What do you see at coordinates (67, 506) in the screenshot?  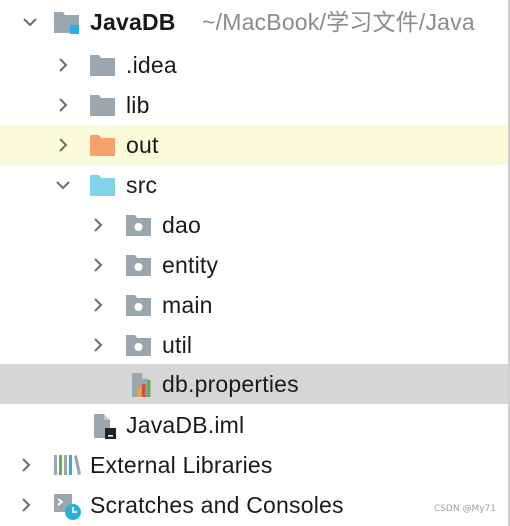 I see `scratches-icon` at bounding box center [67, 506].